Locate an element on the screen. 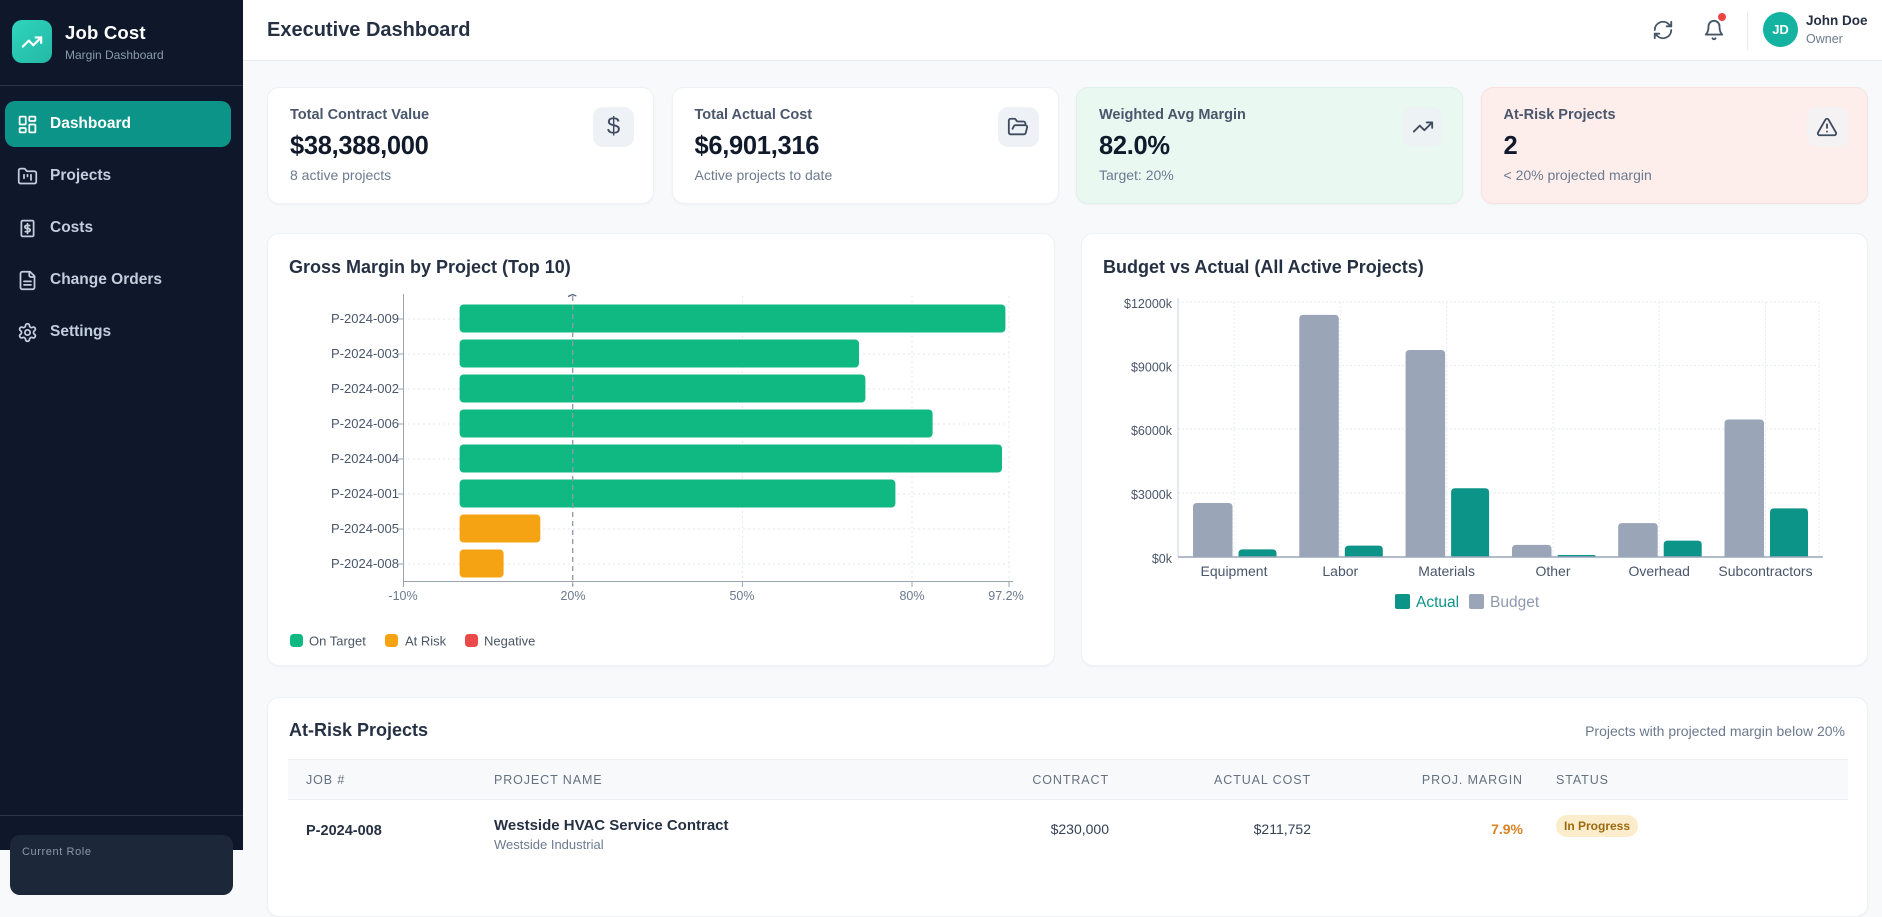 Image resolution: width=1882 pixels, height=917 pixels. svg-text: $0k is located at coordinates (1162, 559).